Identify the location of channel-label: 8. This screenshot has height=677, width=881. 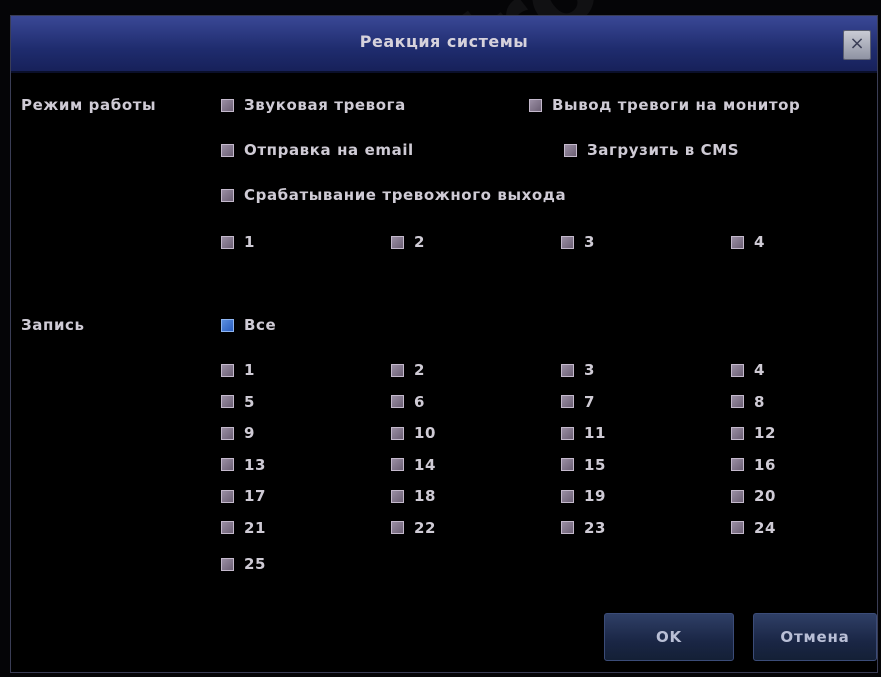
(760, 401).